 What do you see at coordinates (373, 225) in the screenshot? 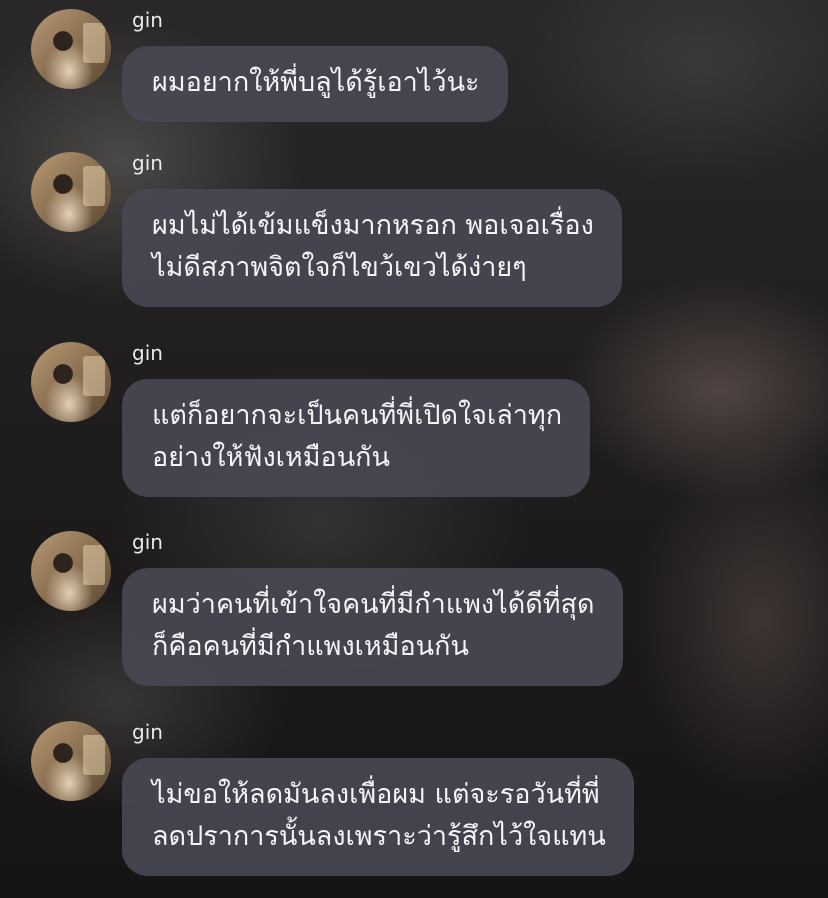
I see `message-text-line: ผมไม่ได้เข้มแข็งมากหรอก พอเจอเรื่อง` at bounding box center [373, 225].